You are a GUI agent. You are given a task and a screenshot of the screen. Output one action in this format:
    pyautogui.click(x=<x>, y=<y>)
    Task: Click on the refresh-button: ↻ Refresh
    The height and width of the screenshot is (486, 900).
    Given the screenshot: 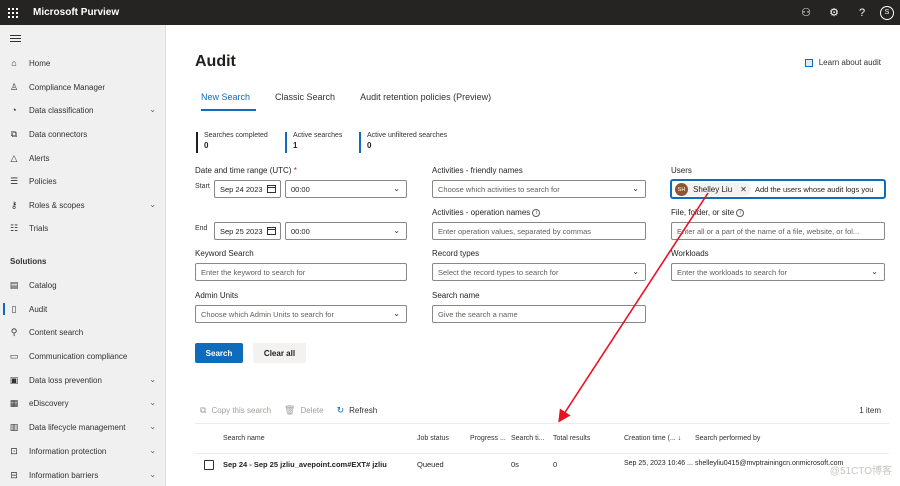 What is the action you would take?
    pyautogui.click(x=357, y=410)
    